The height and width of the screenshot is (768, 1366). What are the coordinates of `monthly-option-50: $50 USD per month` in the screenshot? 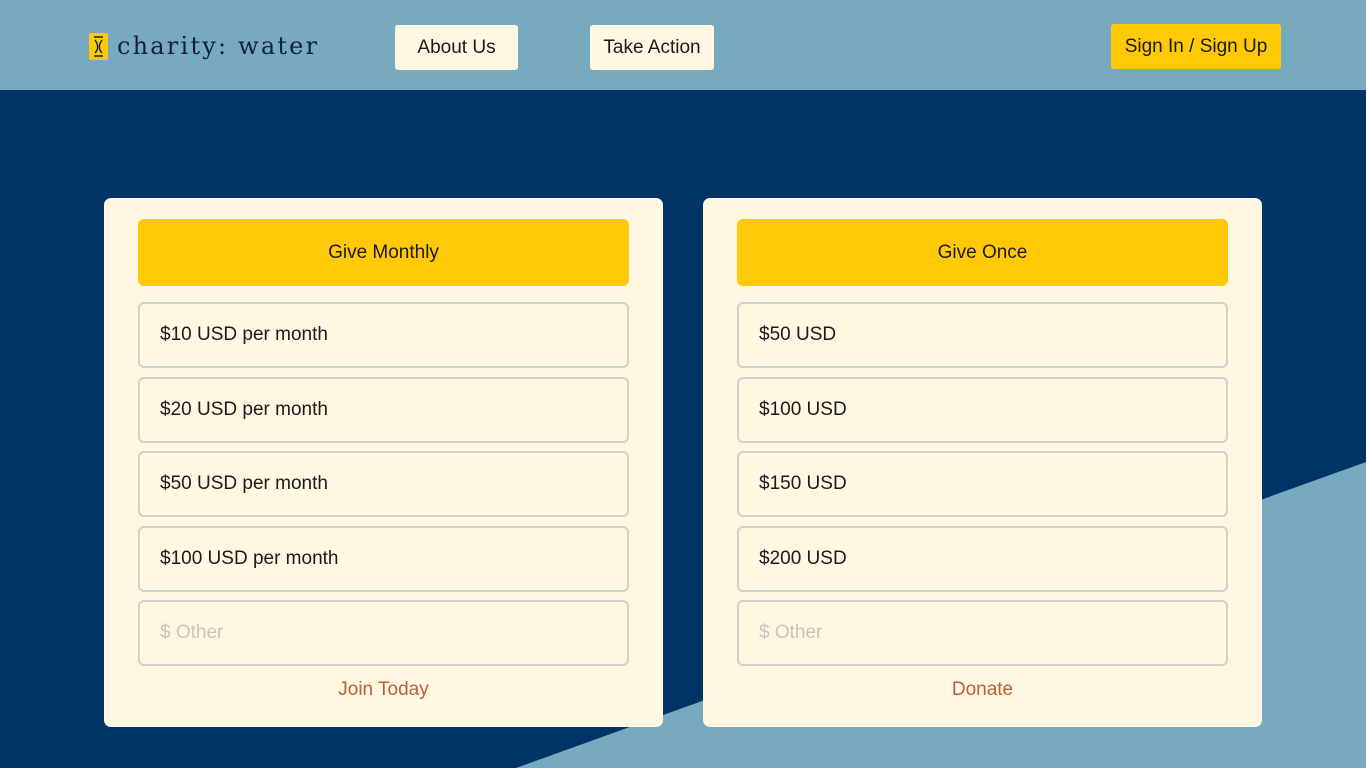 It's located at (383, 484).